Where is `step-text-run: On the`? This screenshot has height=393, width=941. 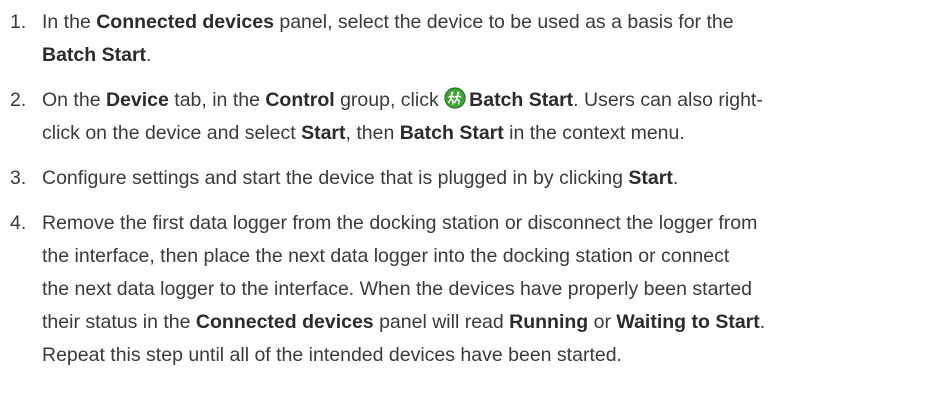 step-text-run: On the is located at coordinates (74, 100).